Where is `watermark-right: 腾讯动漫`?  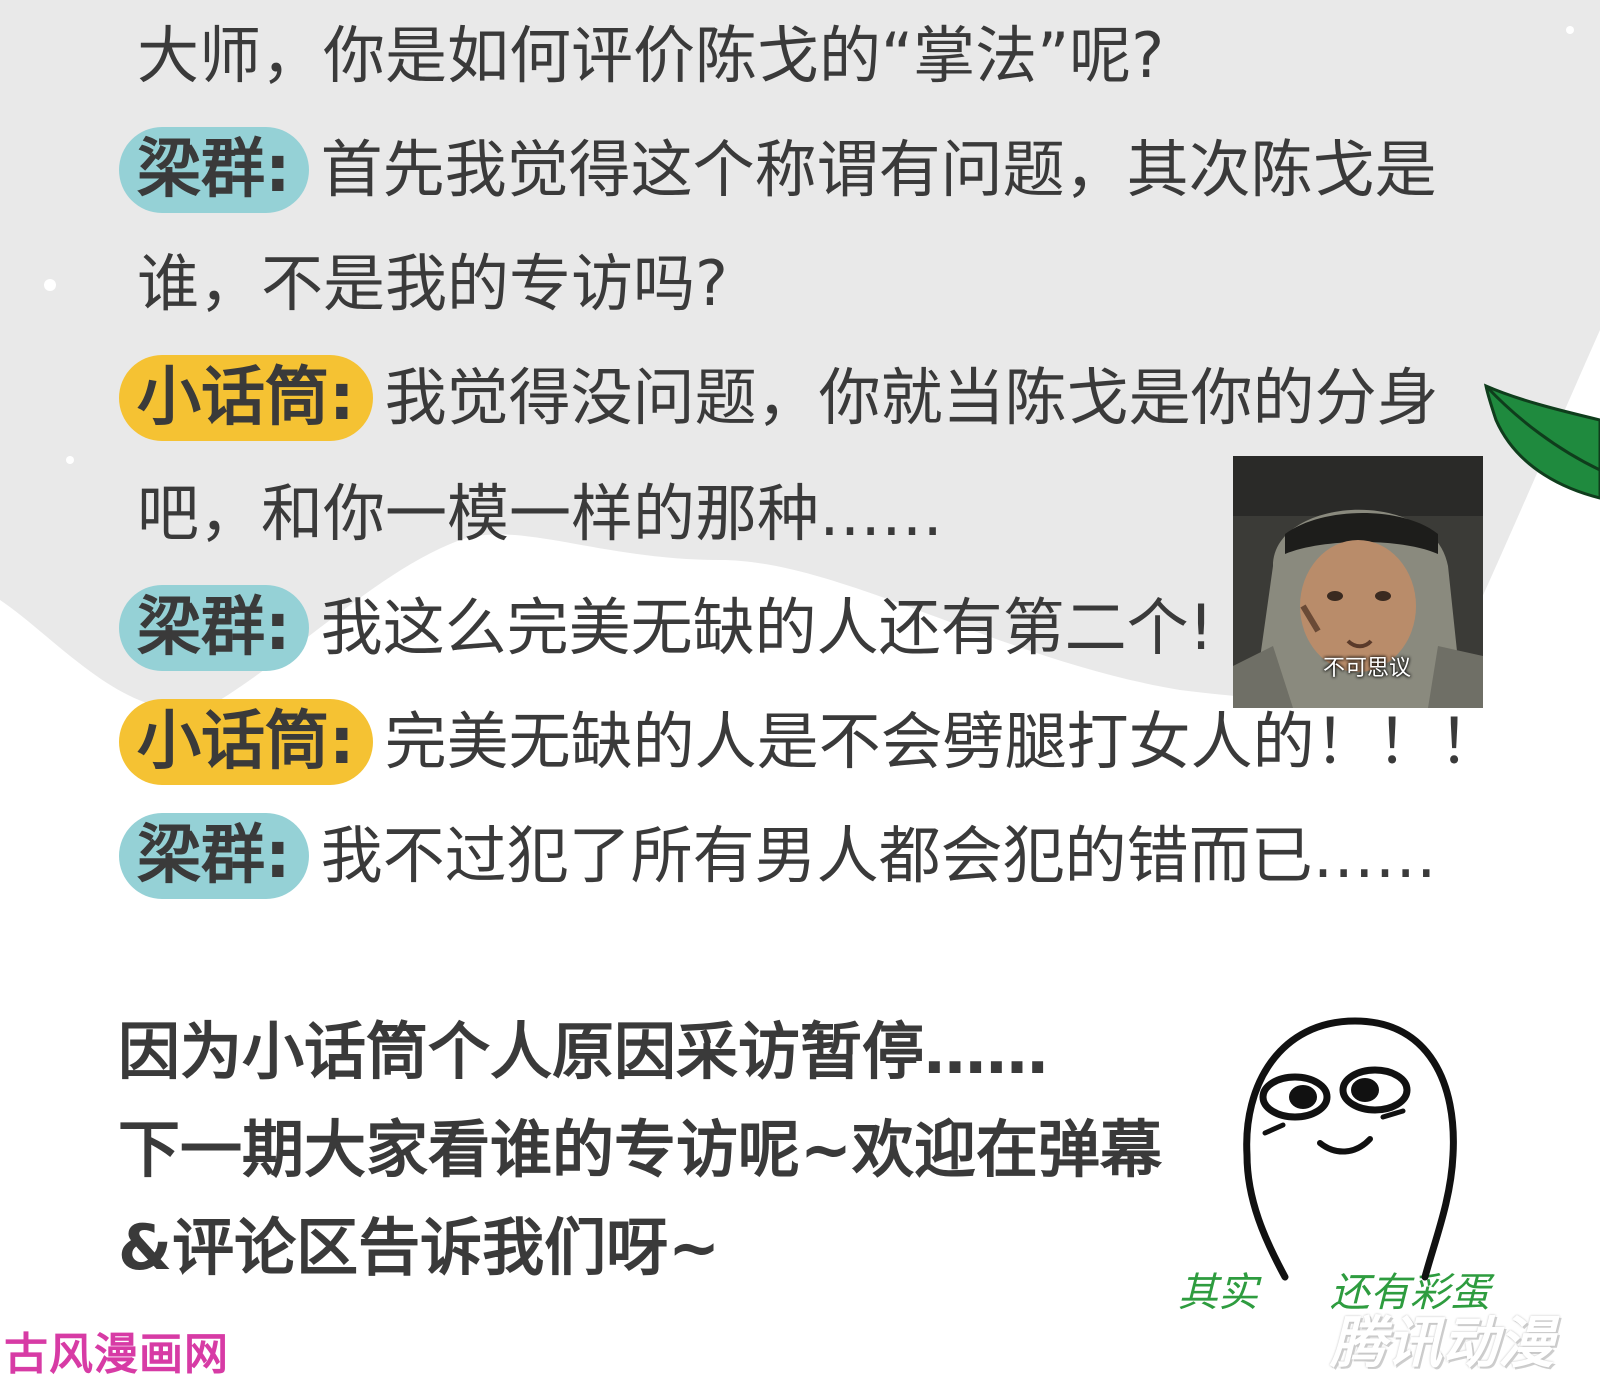
watermark-right: 腾讯动漫 is located at coordinates (1442, 1343).